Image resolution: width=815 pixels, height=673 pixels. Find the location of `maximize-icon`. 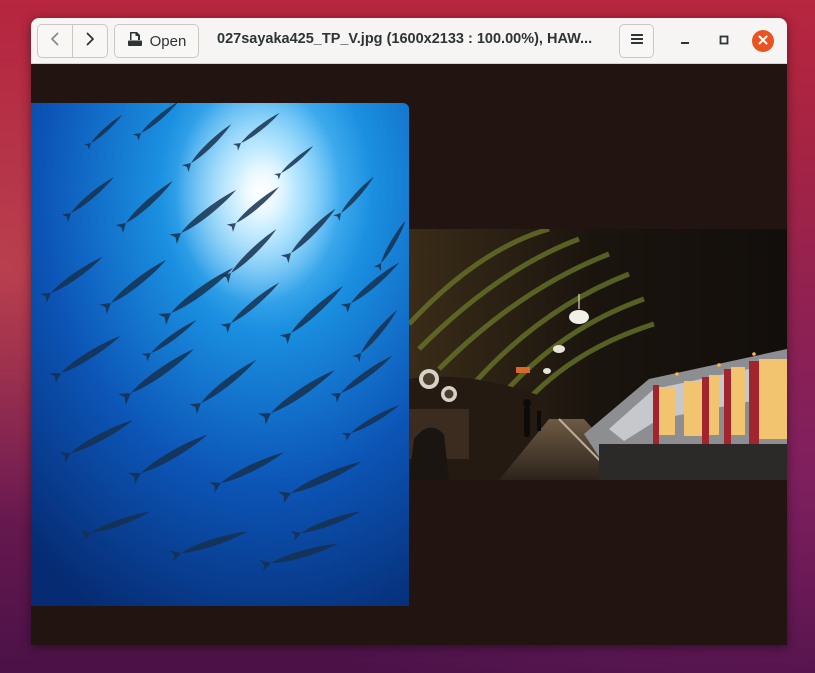

maximize-icon is located at coordinates (724, 41).